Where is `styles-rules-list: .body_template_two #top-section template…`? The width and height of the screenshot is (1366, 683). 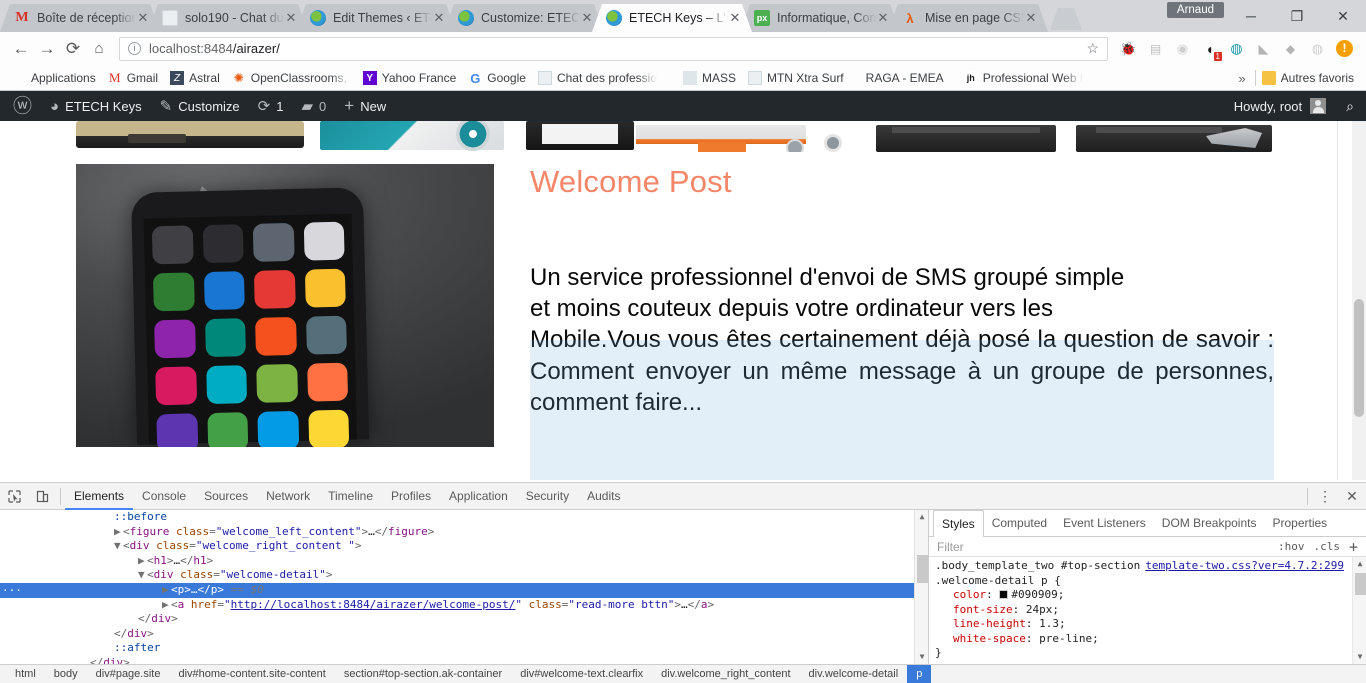
styles-rules-list: .body_template_two #top-section template… is located at coordinates (1147, 611).